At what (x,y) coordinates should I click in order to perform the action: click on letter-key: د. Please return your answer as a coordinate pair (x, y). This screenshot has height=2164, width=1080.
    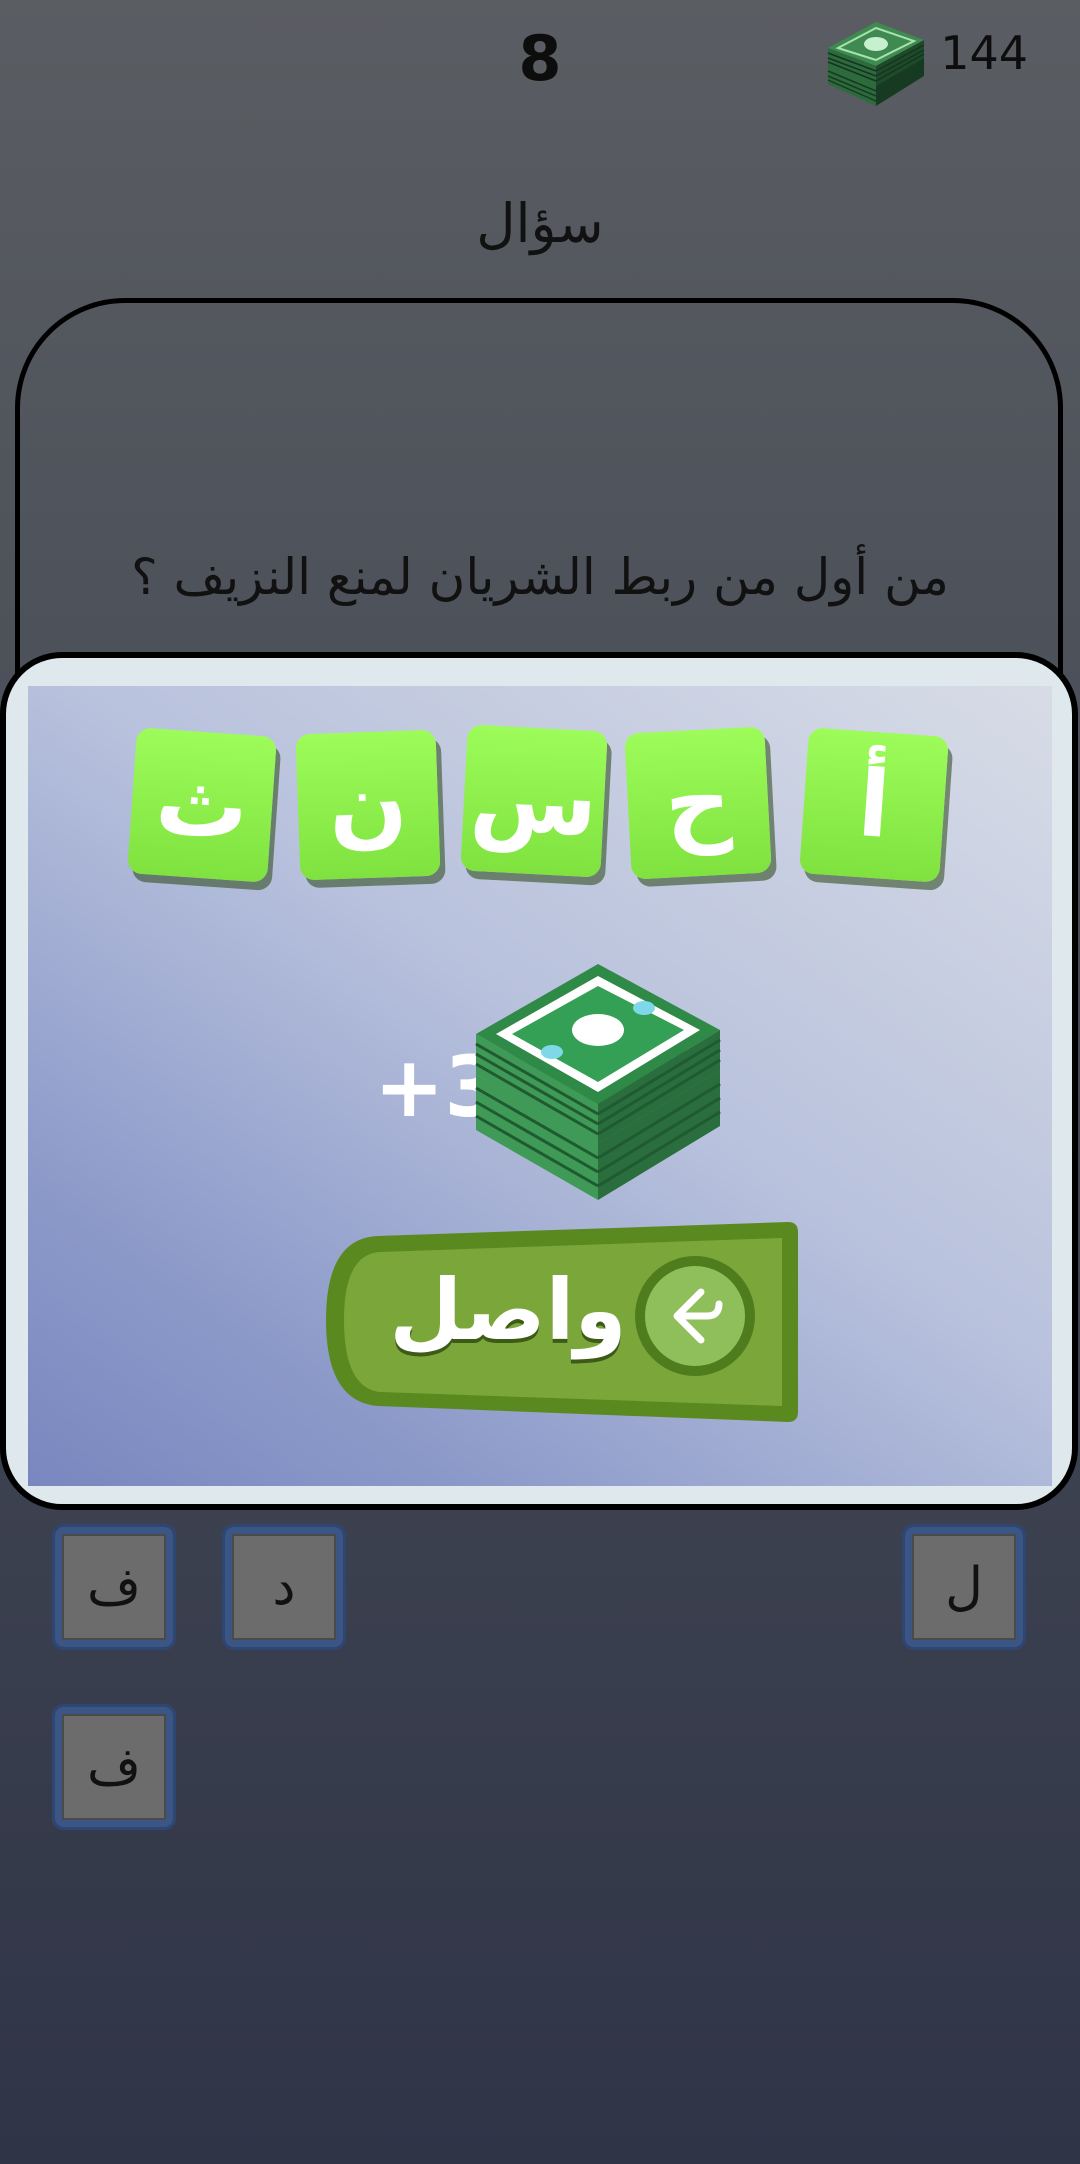
    Looking at the image, I should click on (284, 1587).